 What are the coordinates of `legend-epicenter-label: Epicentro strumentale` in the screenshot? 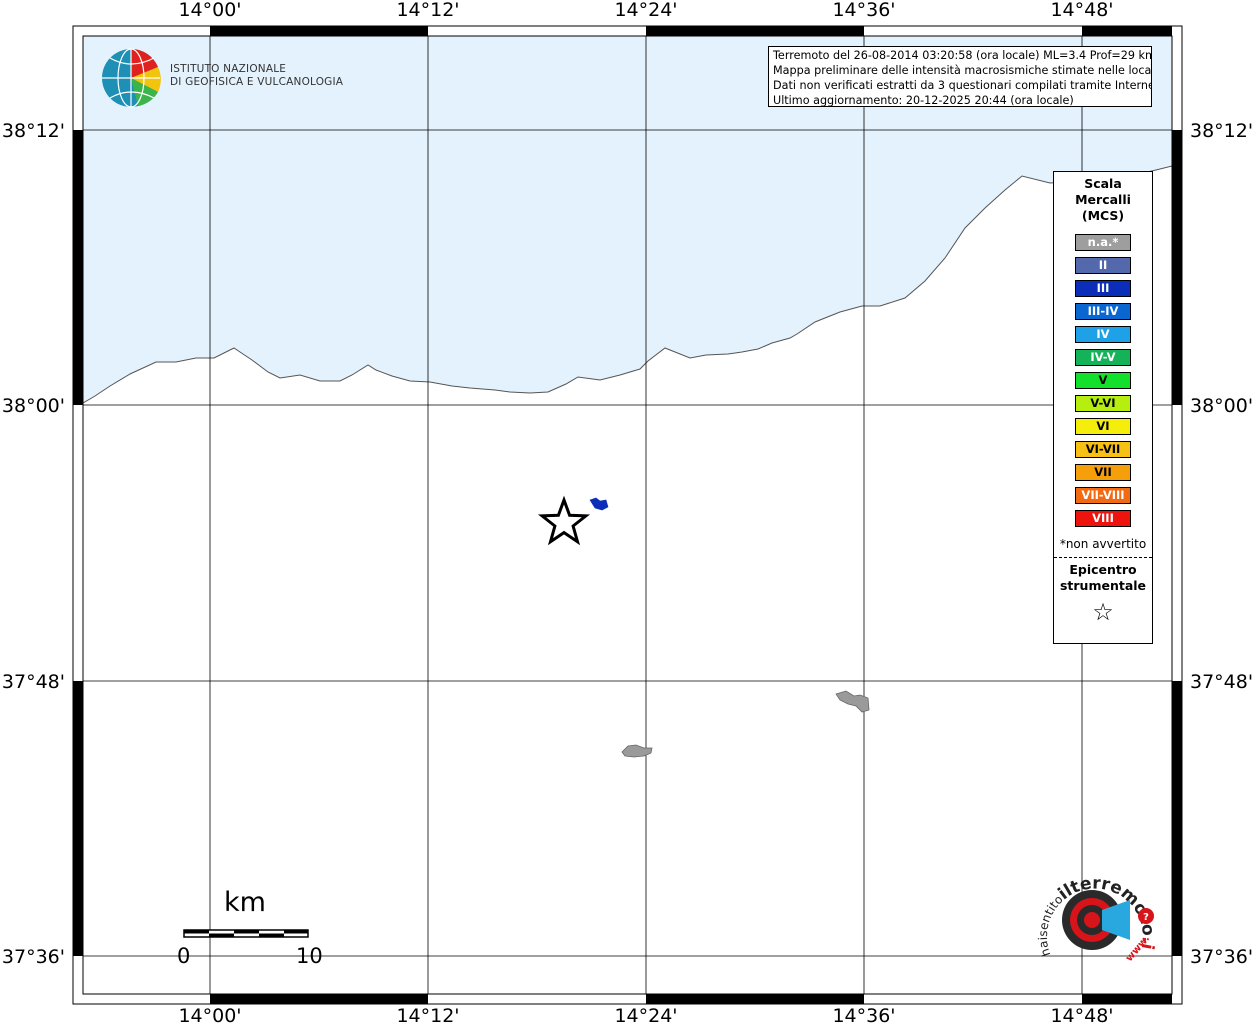 It's located at (1103, 578).